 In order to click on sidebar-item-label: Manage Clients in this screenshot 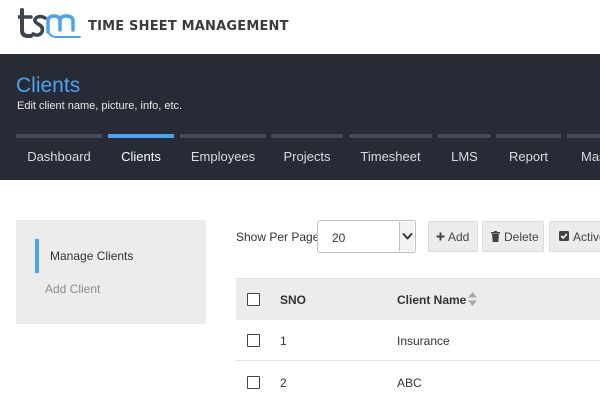, I will do `click(92, 256)`.